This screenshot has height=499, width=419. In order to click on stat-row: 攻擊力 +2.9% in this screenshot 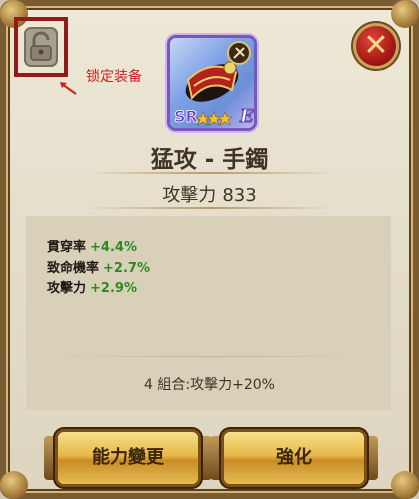, I will do `click(92, 286)`.